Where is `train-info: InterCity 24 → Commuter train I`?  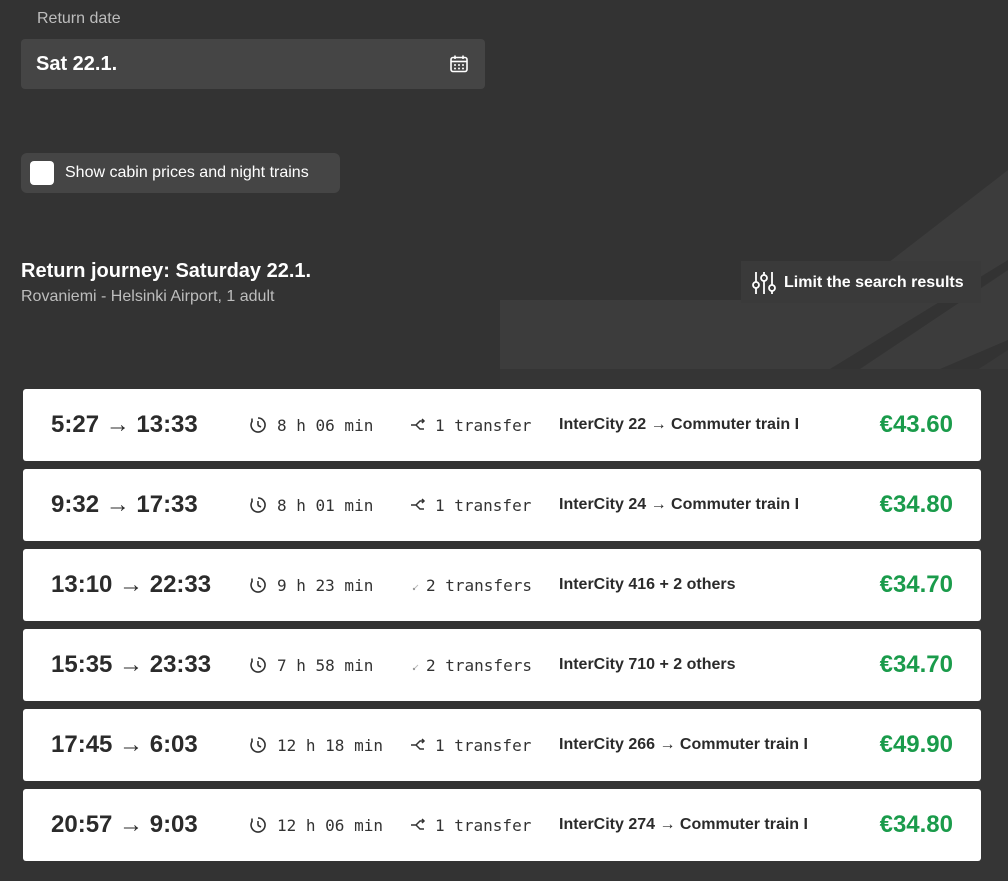 train-info: InterCity 24 → Commuter train I is located at coordinates (679, 504).